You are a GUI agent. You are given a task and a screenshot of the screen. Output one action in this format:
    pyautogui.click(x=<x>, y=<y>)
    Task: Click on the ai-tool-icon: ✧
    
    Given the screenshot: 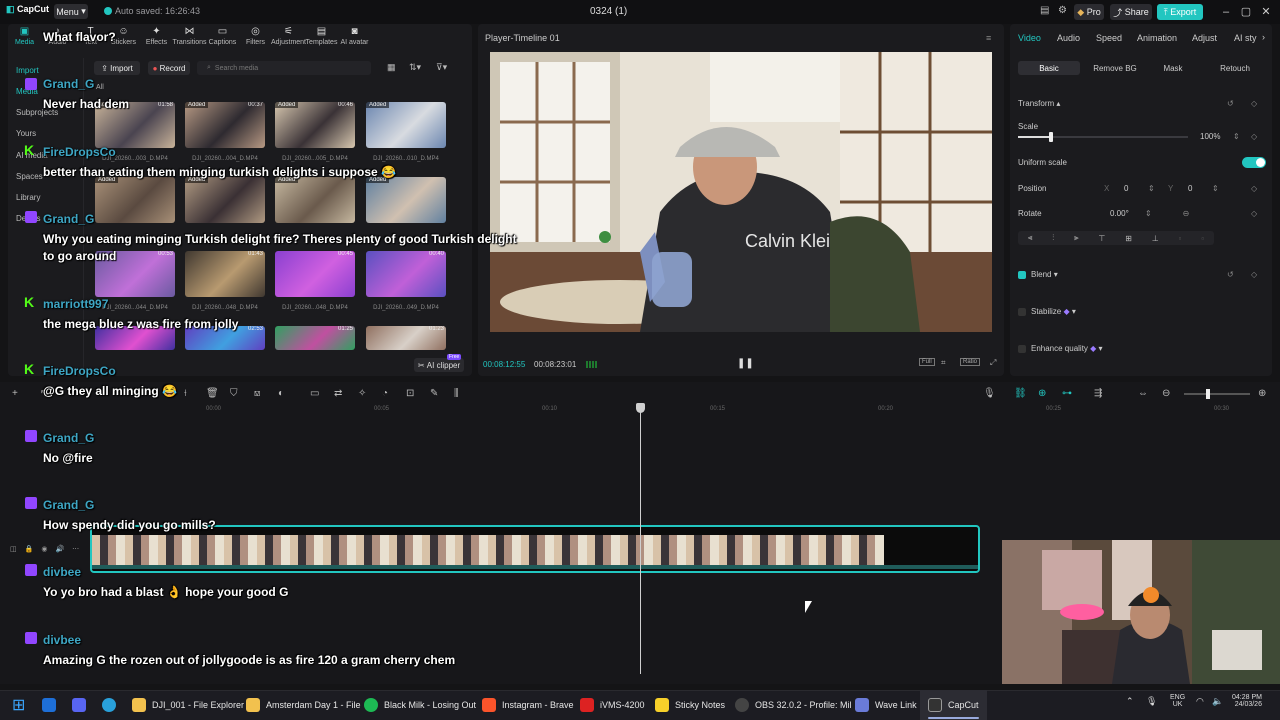 What is the action you would take?
    pyautogui.click(x=362, y=393)
    